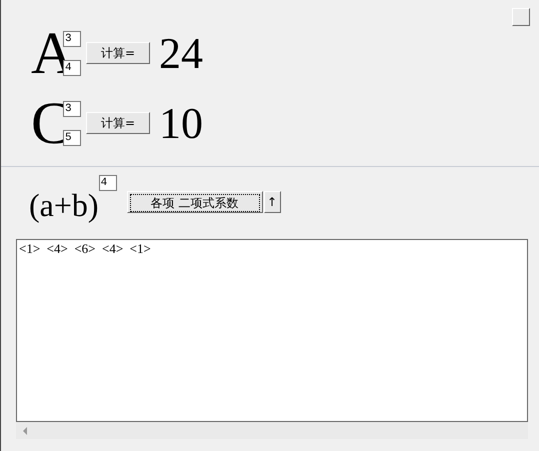  I want to click on small-button, so click(521, 17).